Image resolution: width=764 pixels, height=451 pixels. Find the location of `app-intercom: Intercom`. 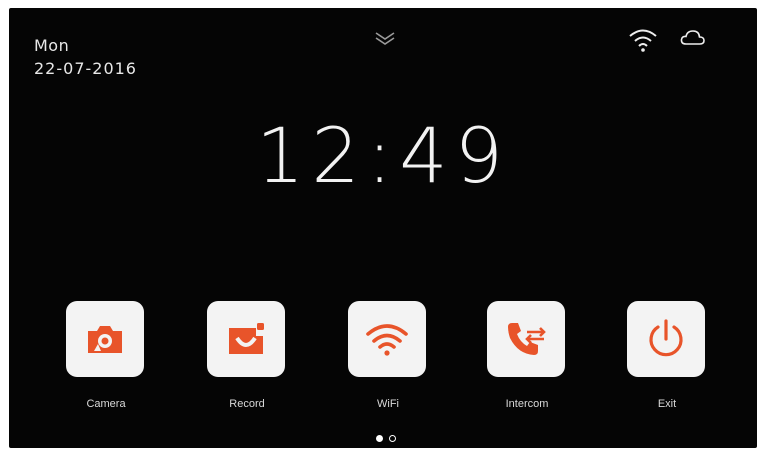

app-intercom: Intercom is located at coordinates (527, 355).